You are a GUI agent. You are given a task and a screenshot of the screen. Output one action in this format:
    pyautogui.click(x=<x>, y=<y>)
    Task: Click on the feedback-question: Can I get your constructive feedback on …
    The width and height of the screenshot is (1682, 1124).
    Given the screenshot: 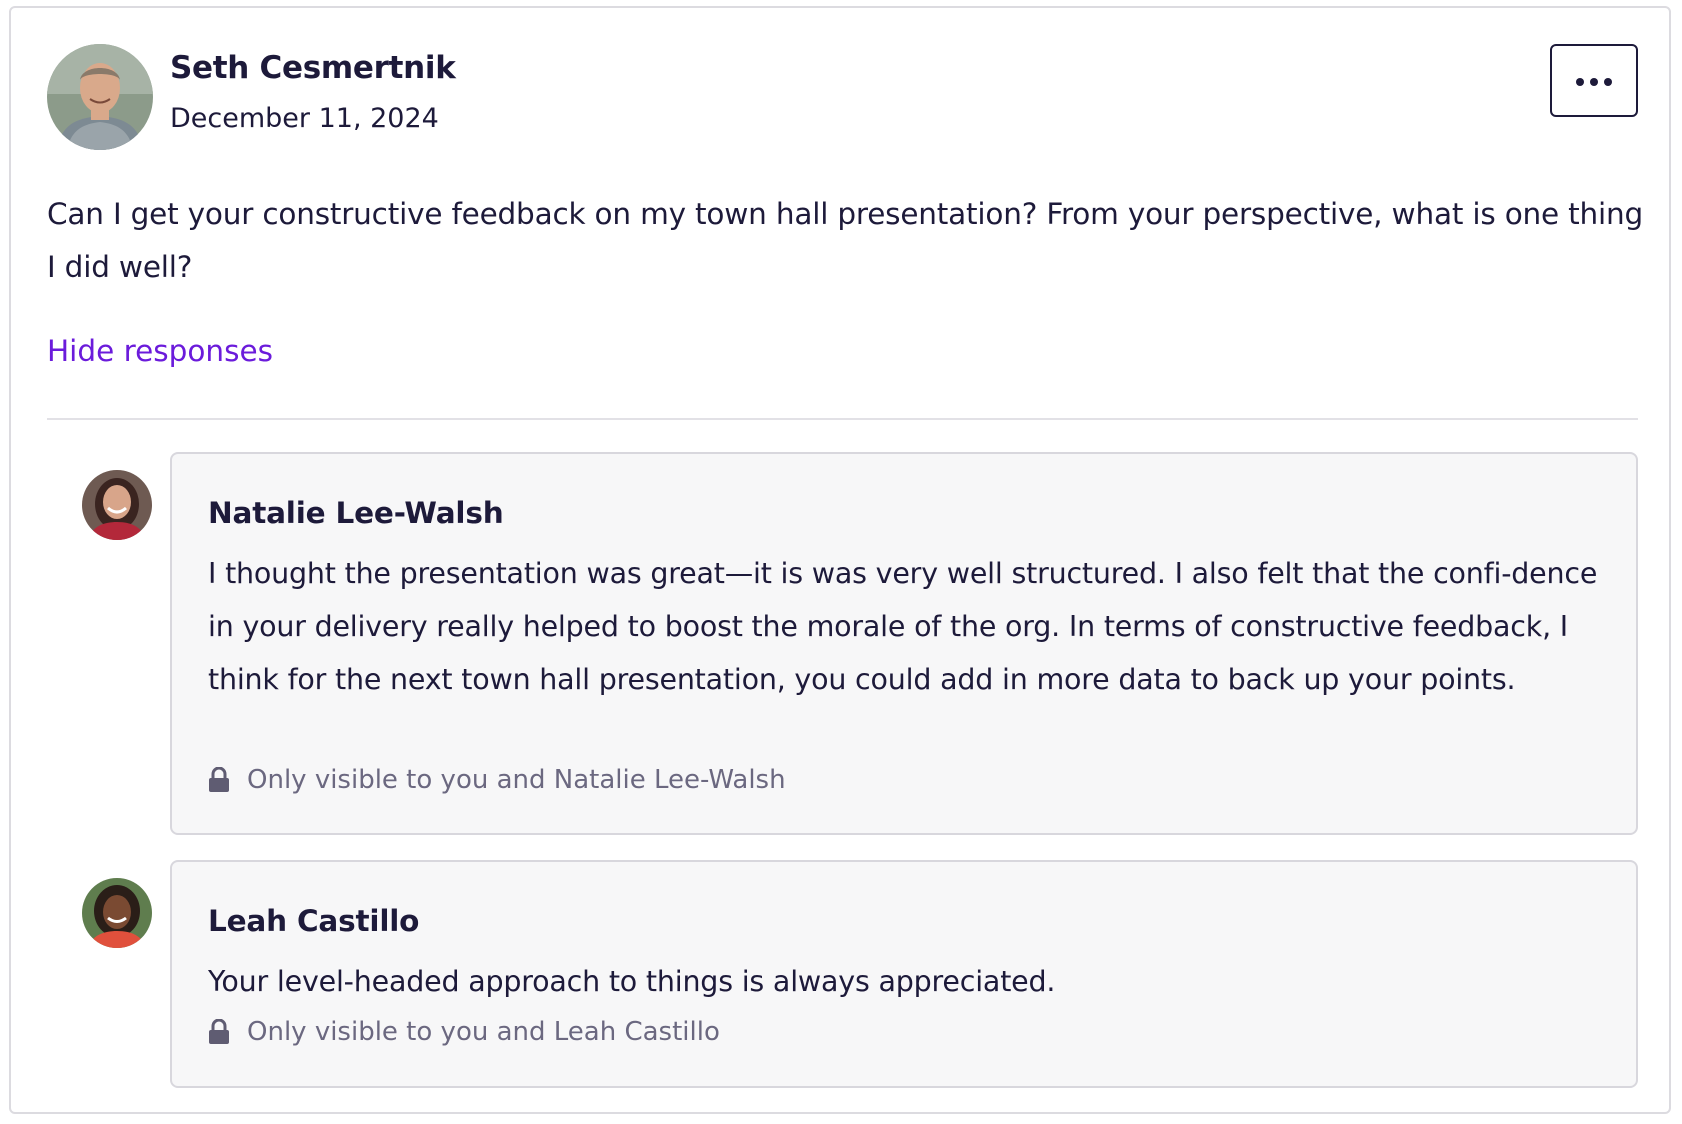 What is the action you would take?
    pyautogui.click(x=845, y=240)
    